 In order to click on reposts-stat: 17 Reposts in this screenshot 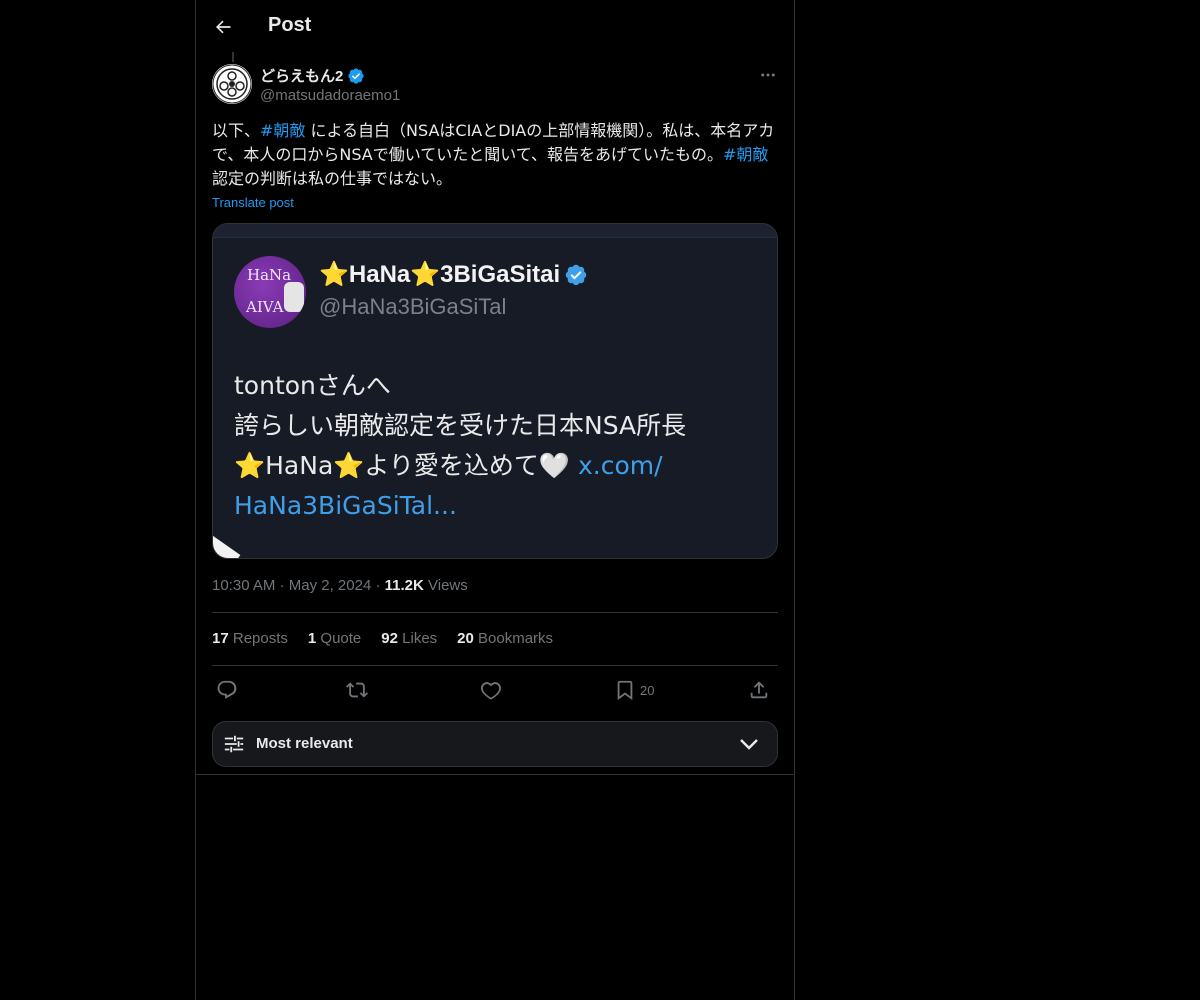, I will do `click(250, 638)`.